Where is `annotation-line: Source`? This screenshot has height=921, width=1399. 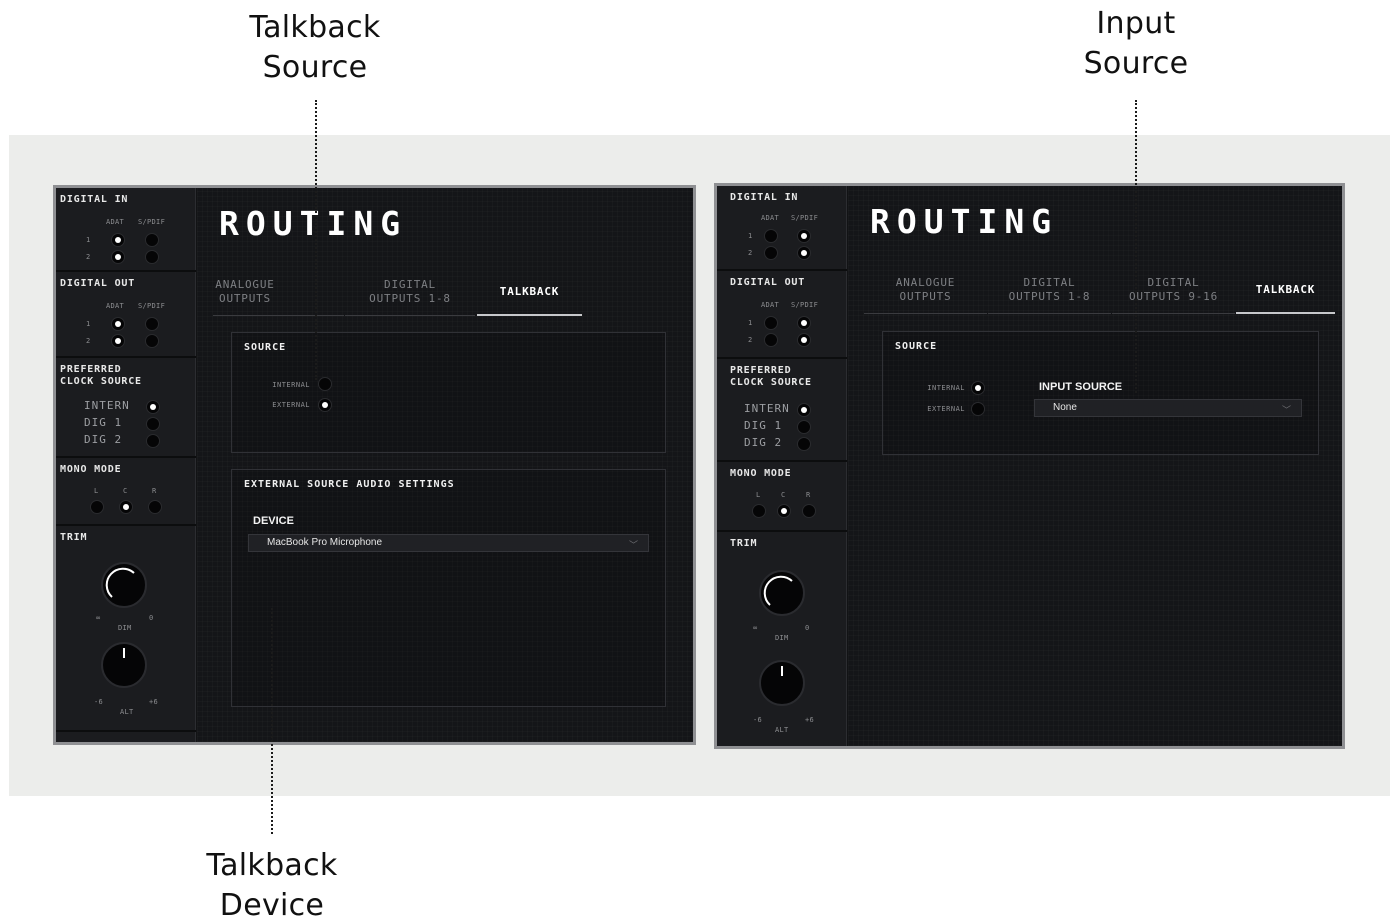
annotation-line: Source is located at coordinates (315, 67).